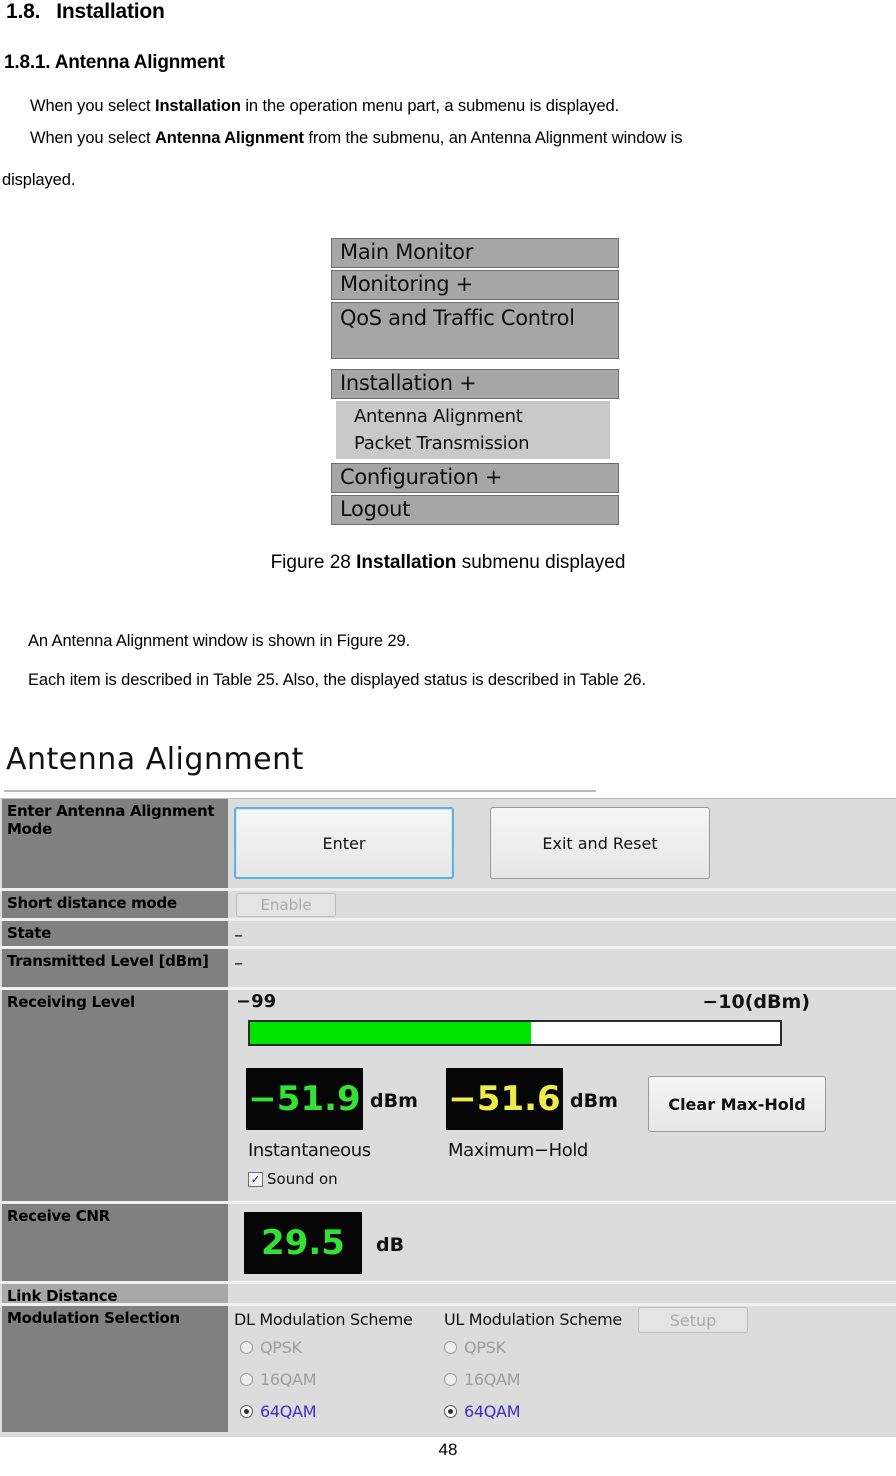 The height and width of the screenshot is (1476, 896). Describe the element at coordinates (286, 905) in the screenshot. I see `enable-button: Enable` at that location.